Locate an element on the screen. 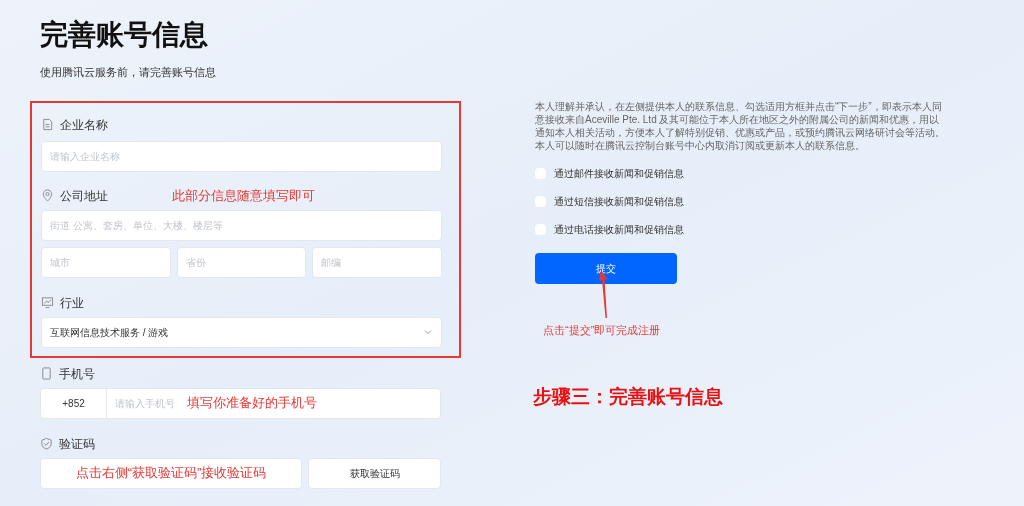 The width and height of the screenshot is (1024, 506). province-field: 省份 is located at coordinates (241, 262).